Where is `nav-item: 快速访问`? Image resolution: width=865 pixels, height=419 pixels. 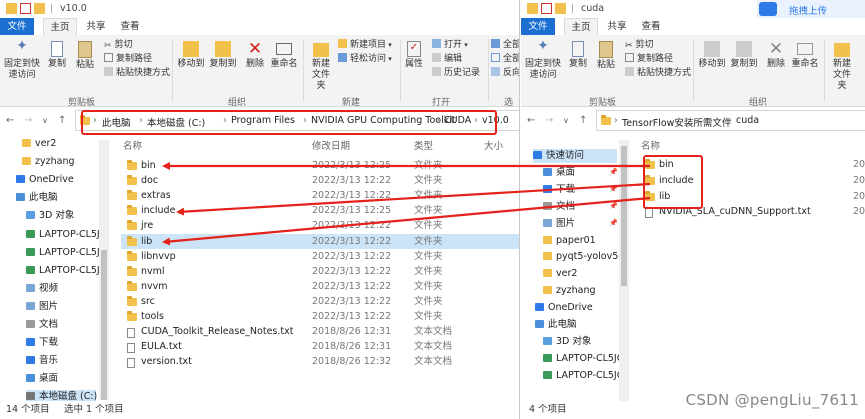 nav-item: 快速访问 is located at coordinates (575, 156).